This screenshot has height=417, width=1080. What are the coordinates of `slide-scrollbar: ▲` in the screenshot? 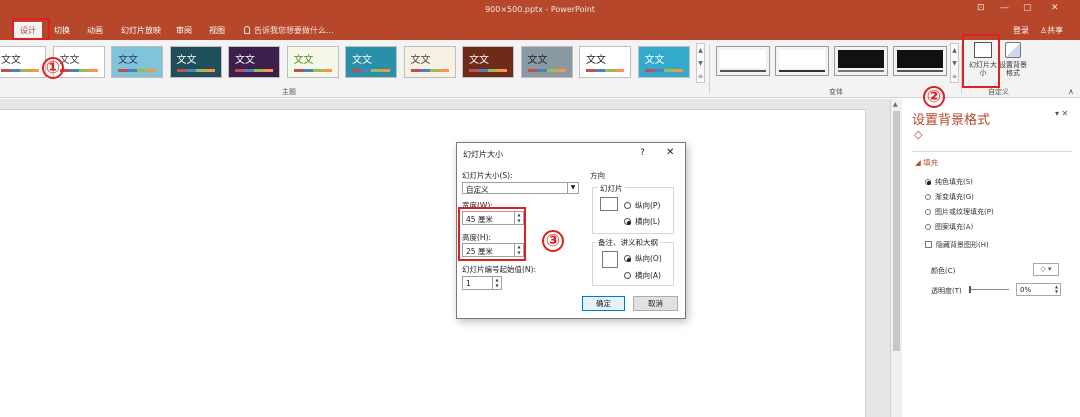 It's located at (896, 258).